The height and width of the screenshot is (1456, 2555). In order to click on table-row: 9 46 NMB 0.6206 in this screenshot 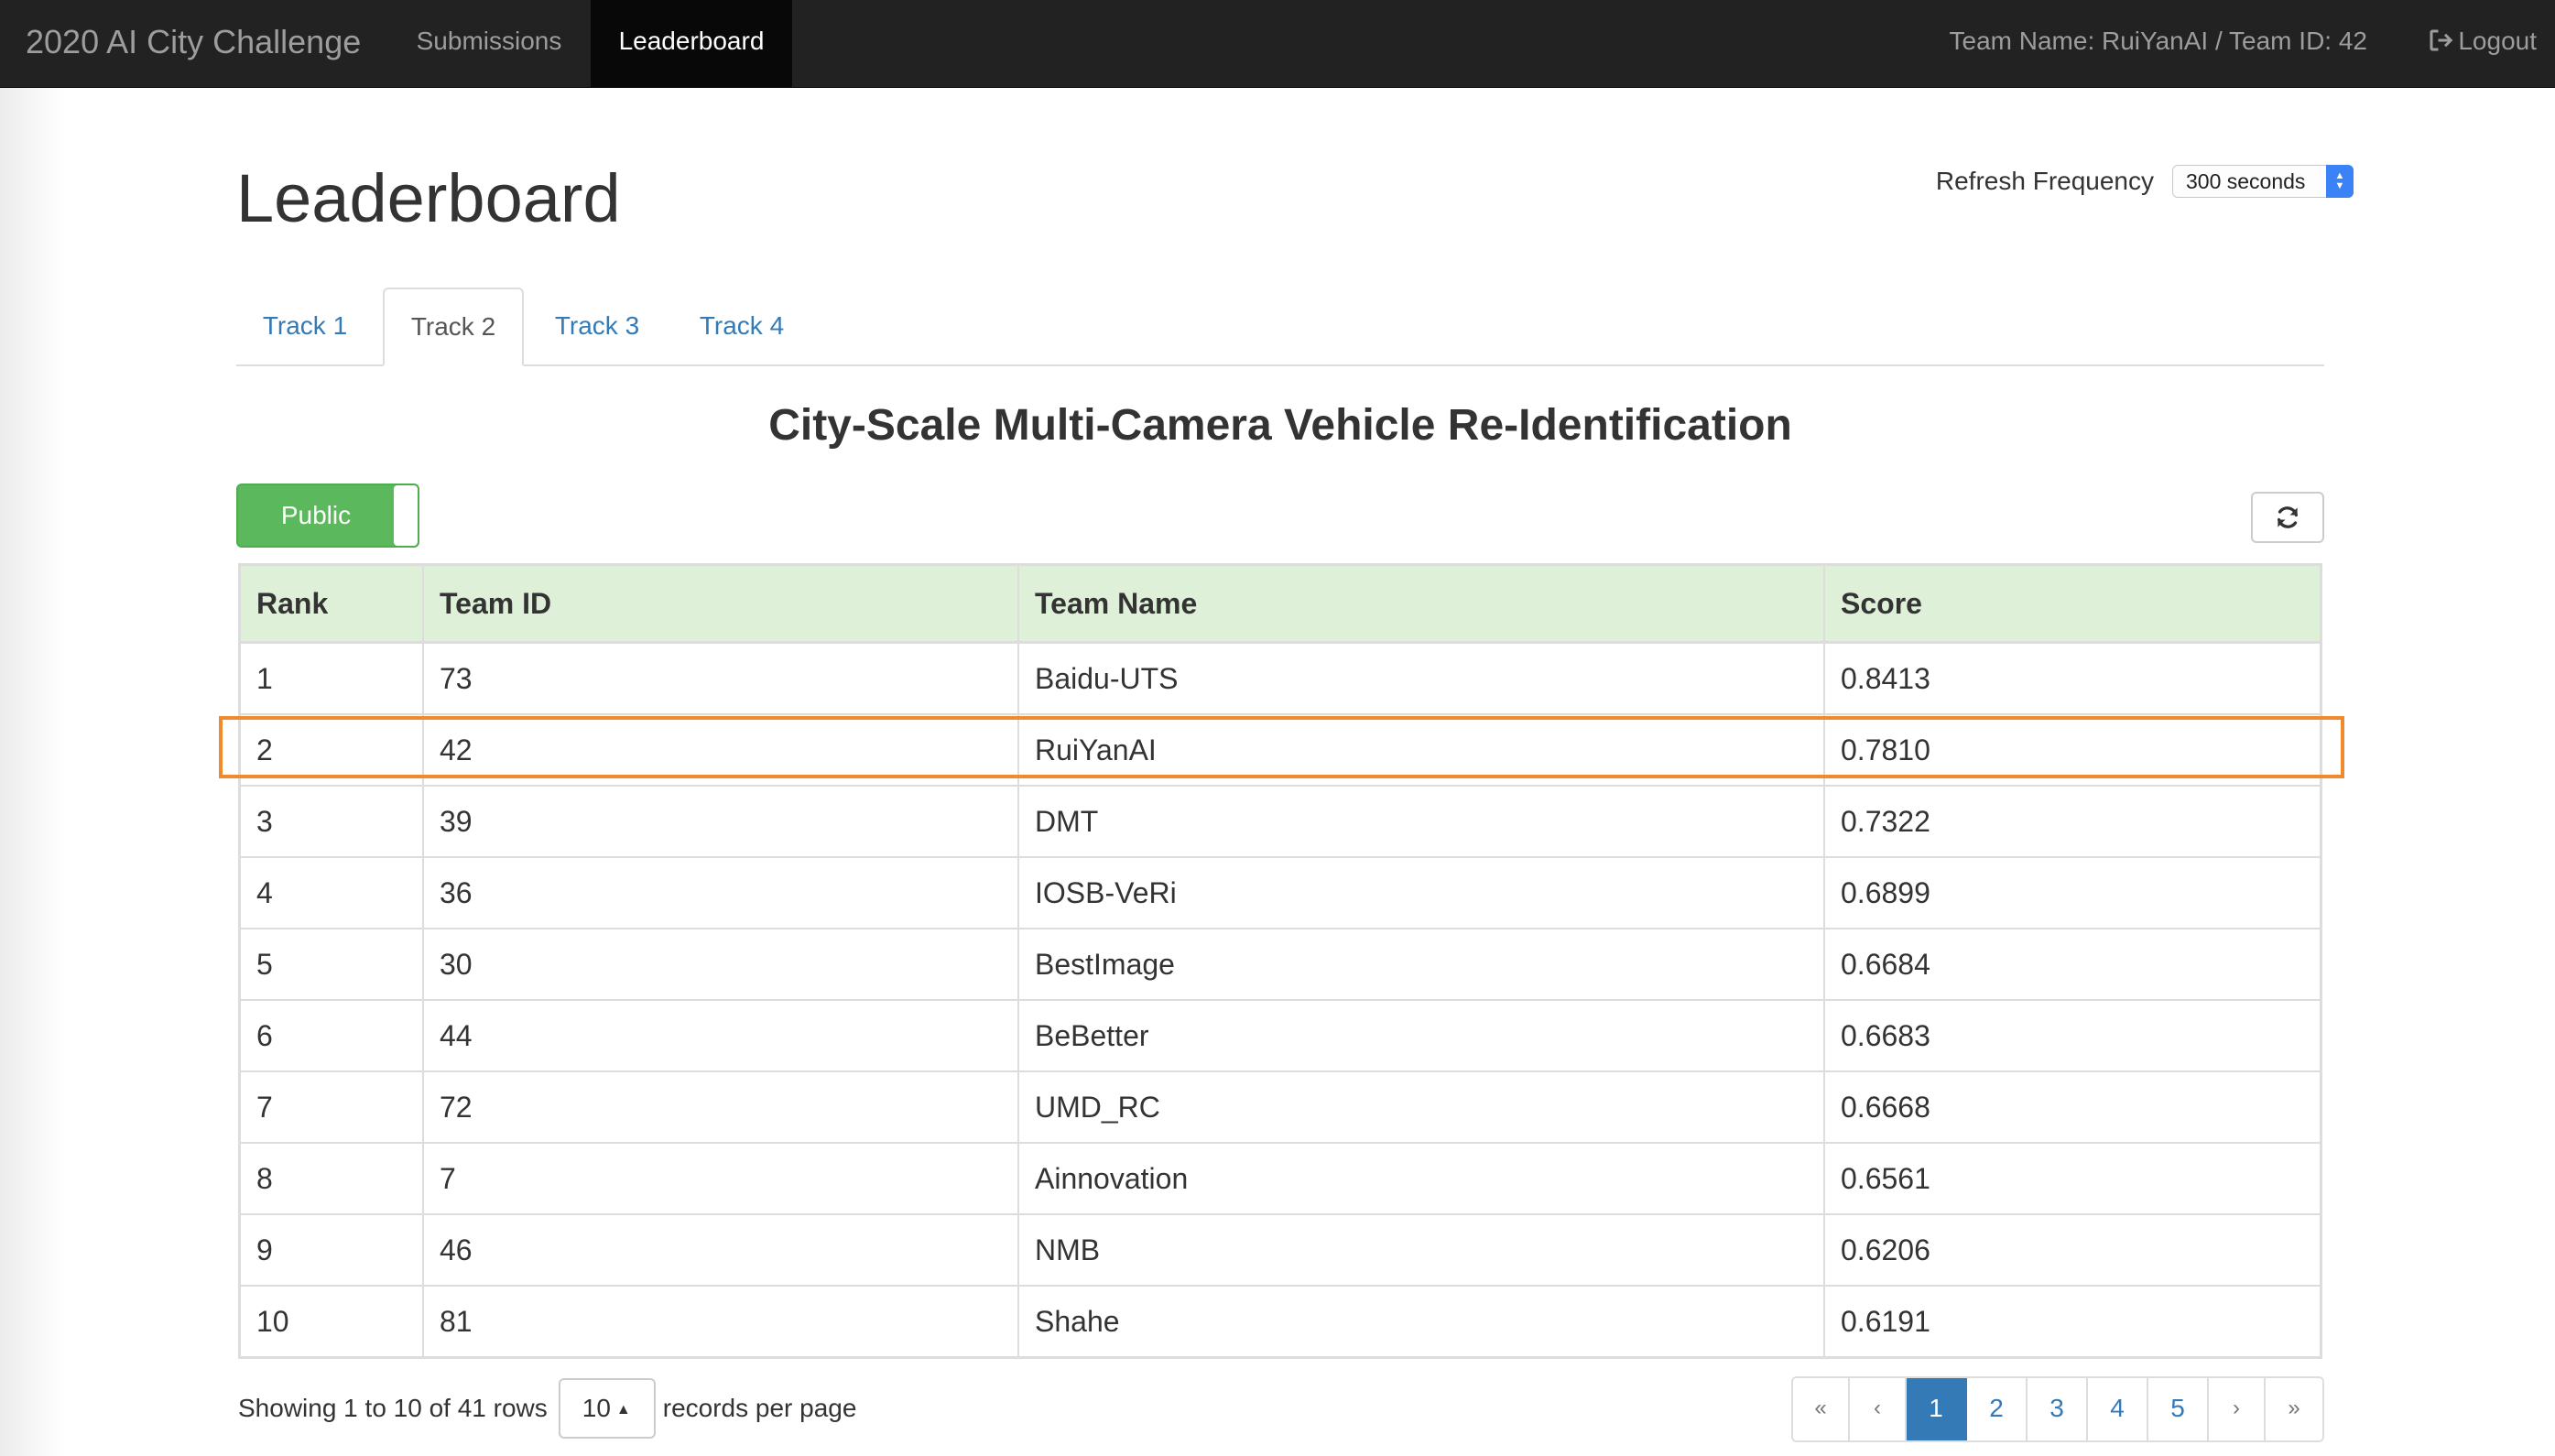, I will do `click(1281, 1250)`.